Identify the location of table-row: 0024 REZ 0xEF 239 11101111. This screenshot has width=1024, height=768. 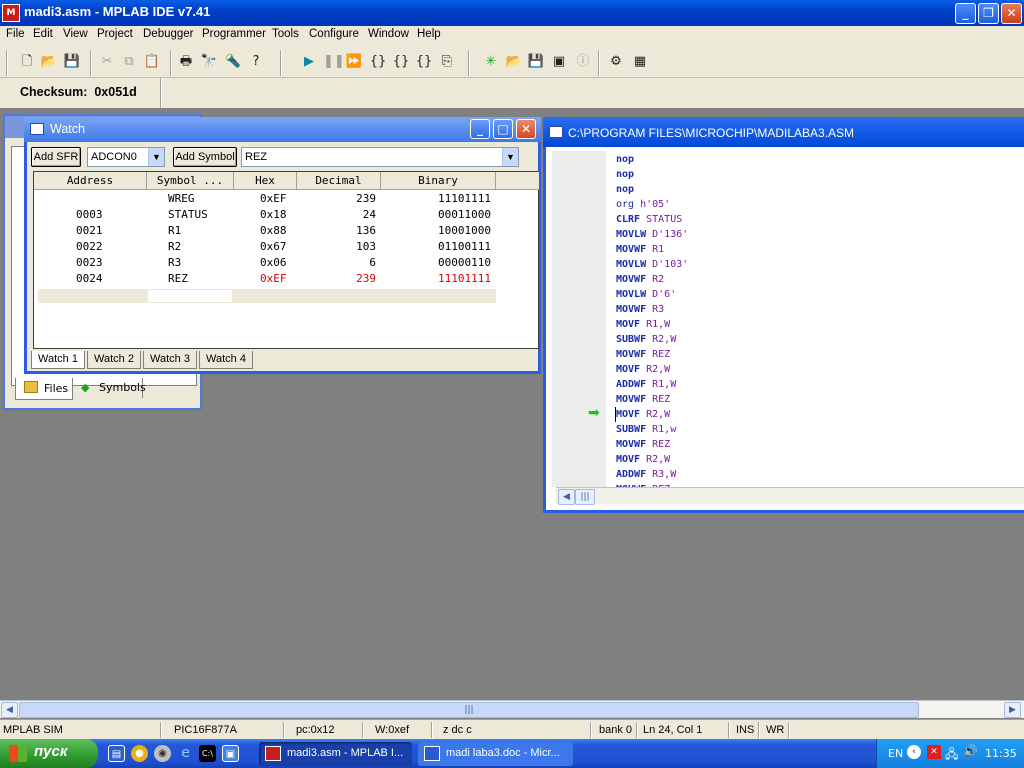
(265, 279).